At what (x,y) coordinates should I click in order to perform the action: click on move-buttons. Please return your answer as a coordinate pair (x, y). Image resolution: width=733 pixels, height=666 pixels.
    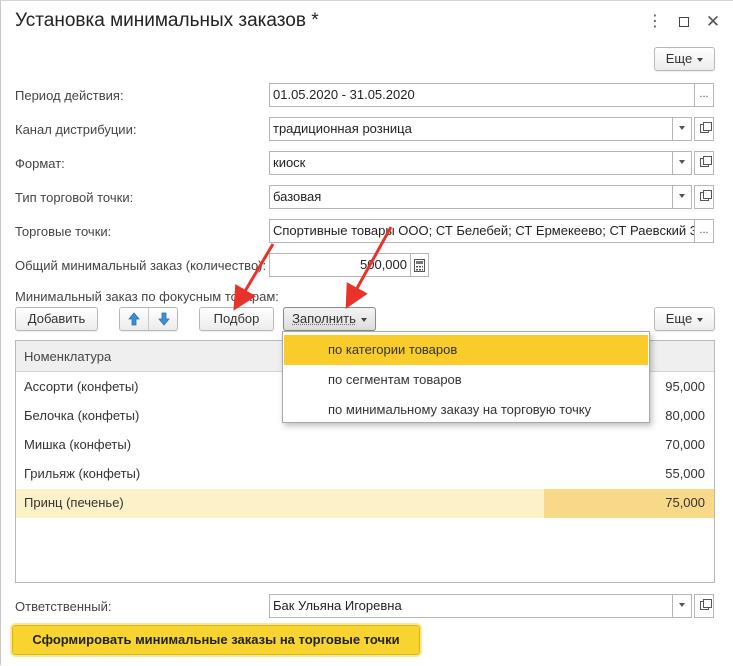
    Looking at the image, I should click on (148, 319).